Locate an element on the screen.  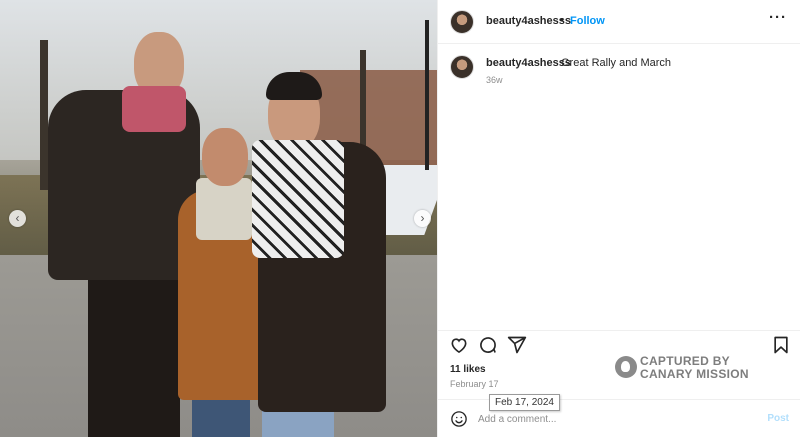
watermark-logo-icon is located at coordinates (626, 367).